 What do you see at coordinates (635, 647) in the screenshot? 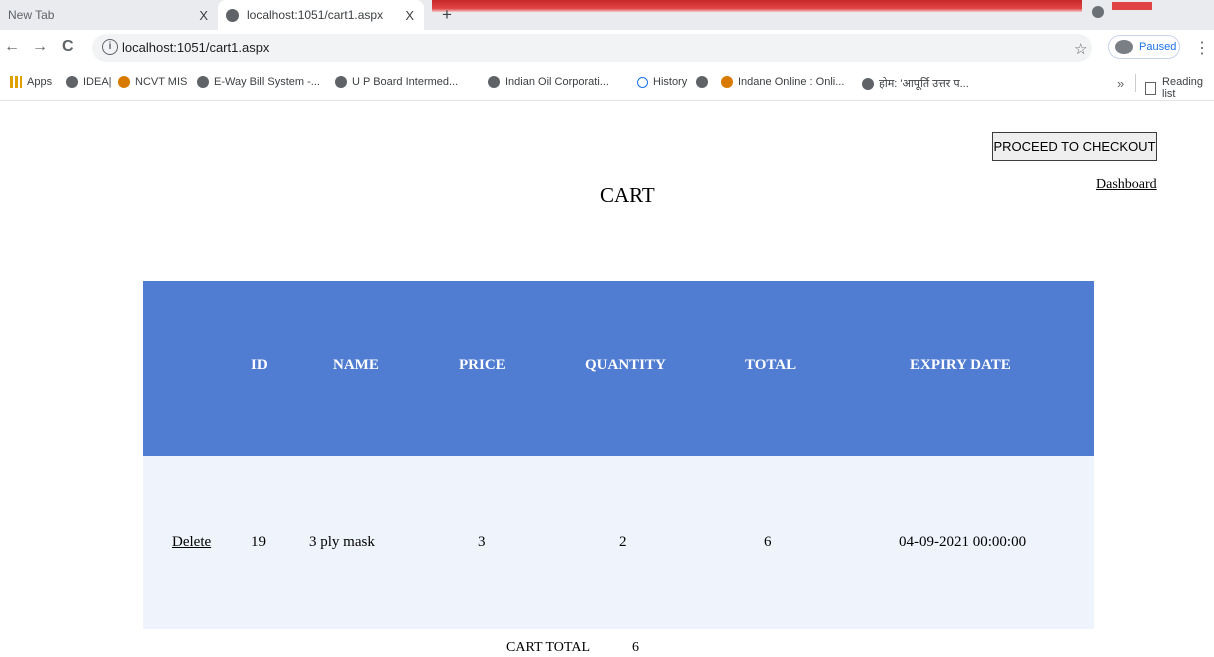
I see `cart-total-value: 6` at bounding box center [635, 647].